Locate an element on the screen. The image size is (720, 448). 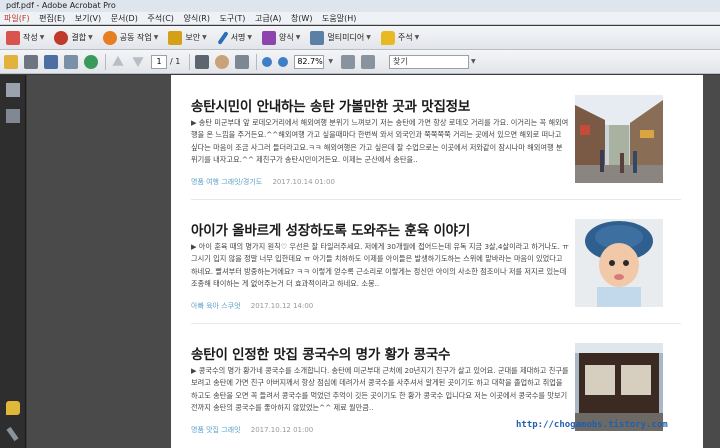
restaurant-sign-photo is located at coordinates (619, 387).